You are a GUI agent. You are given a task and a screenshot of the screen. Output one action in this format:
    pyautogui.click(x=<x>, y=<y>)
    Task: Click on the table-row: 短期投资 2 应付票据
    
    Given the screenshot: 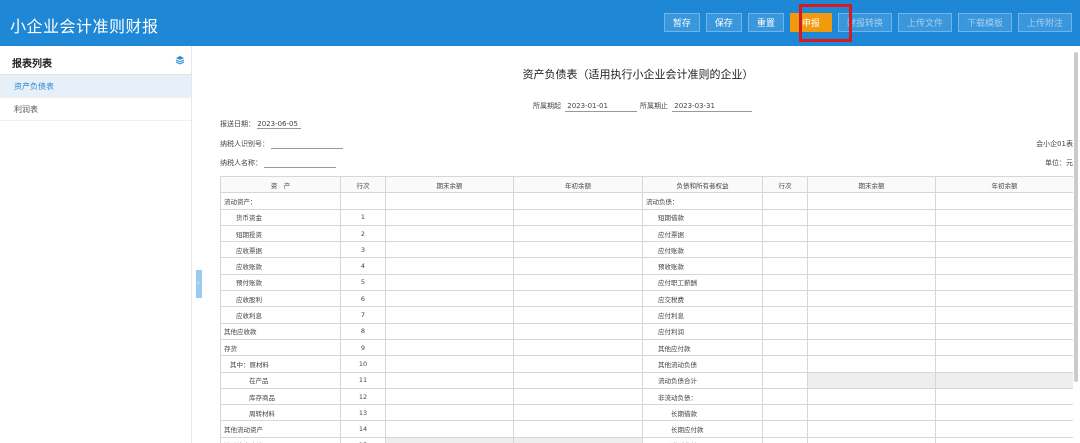 What is the action you would take?
    pyautogui.click(x=646, y=233)
    